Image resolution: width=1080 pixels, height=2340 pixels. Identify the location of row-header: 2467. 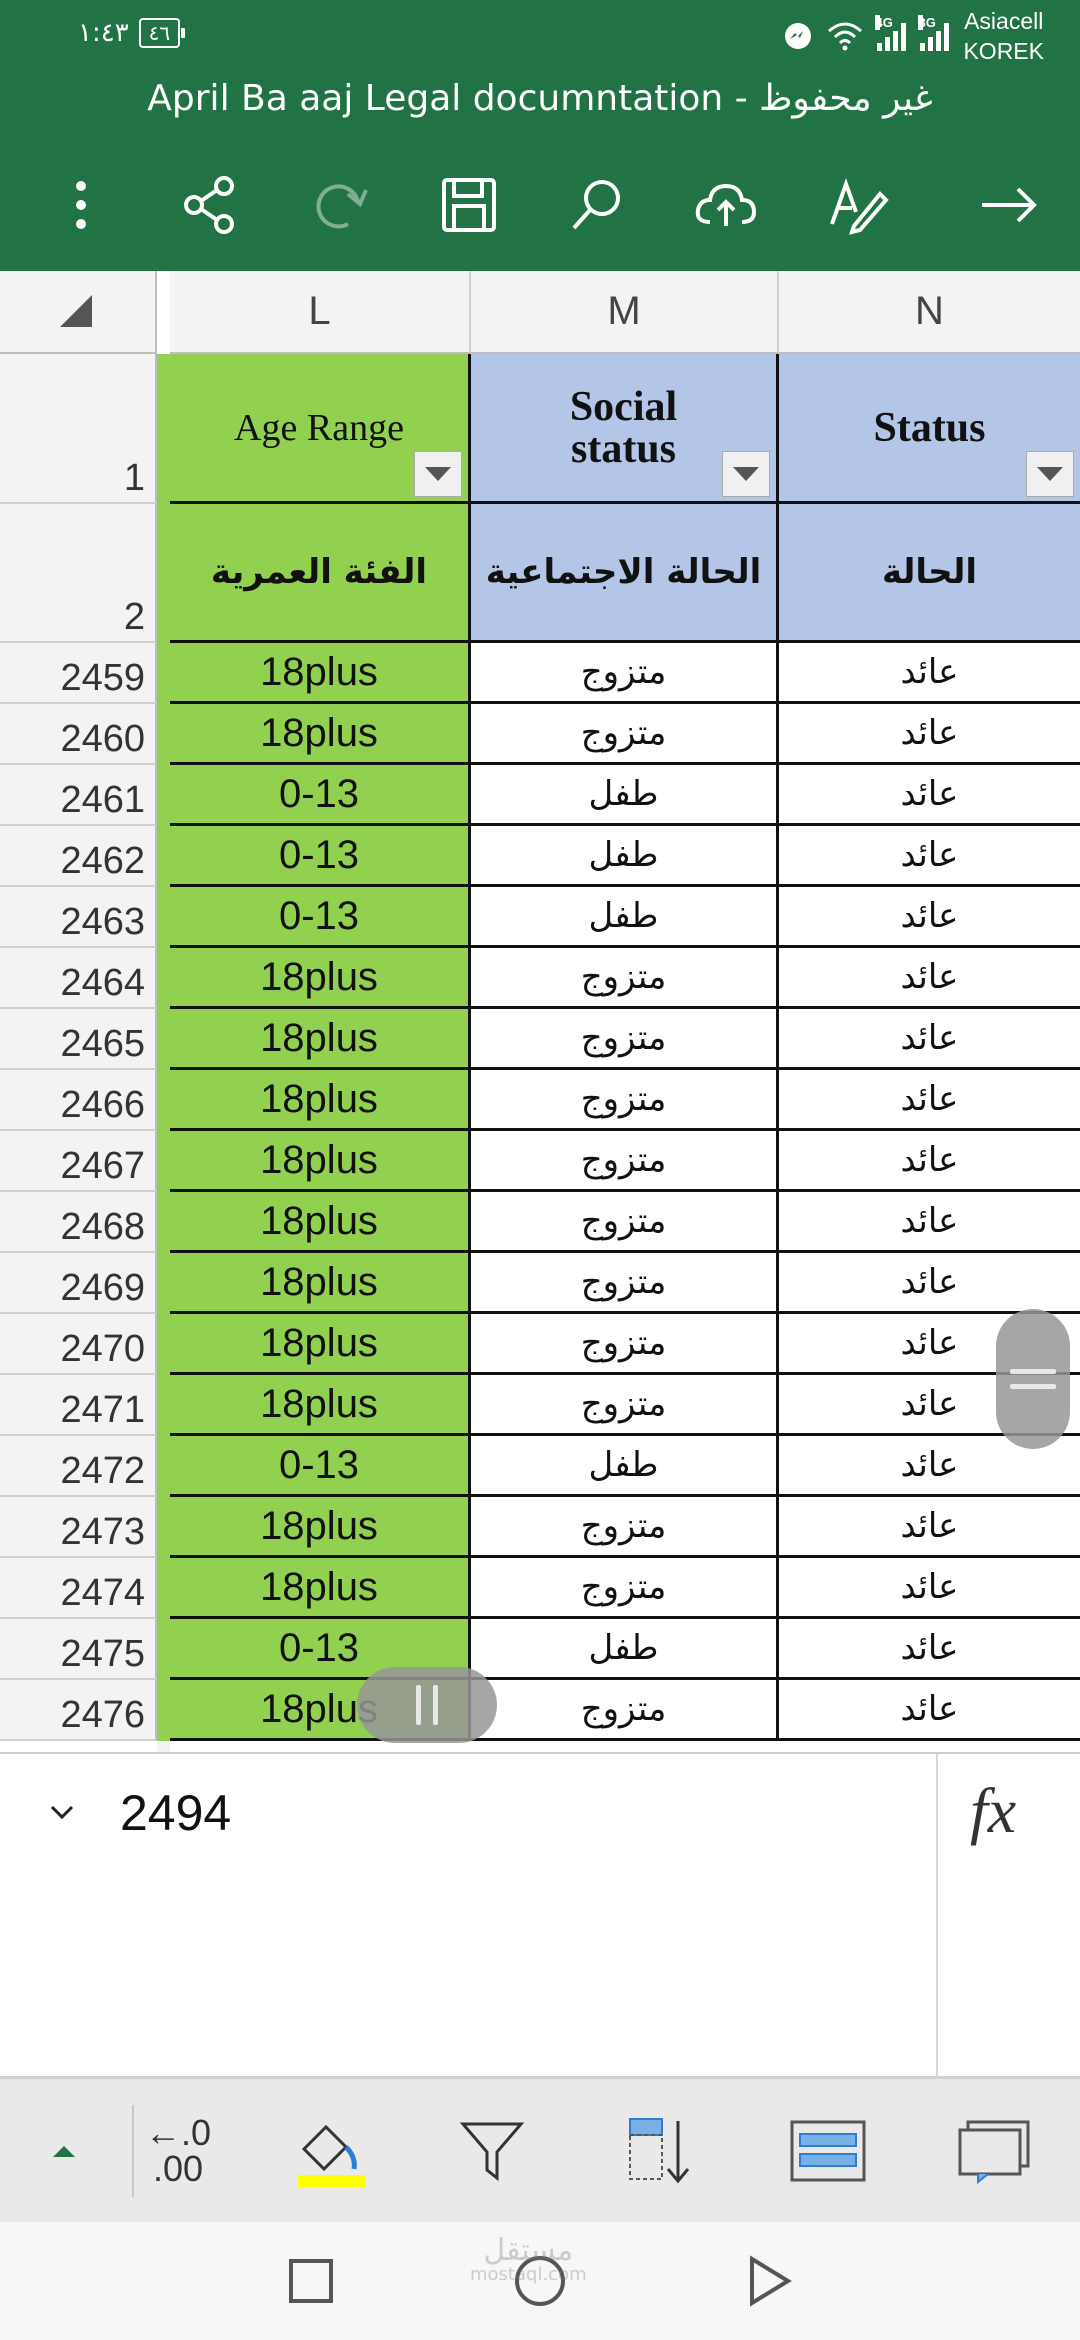
(78, 1161).